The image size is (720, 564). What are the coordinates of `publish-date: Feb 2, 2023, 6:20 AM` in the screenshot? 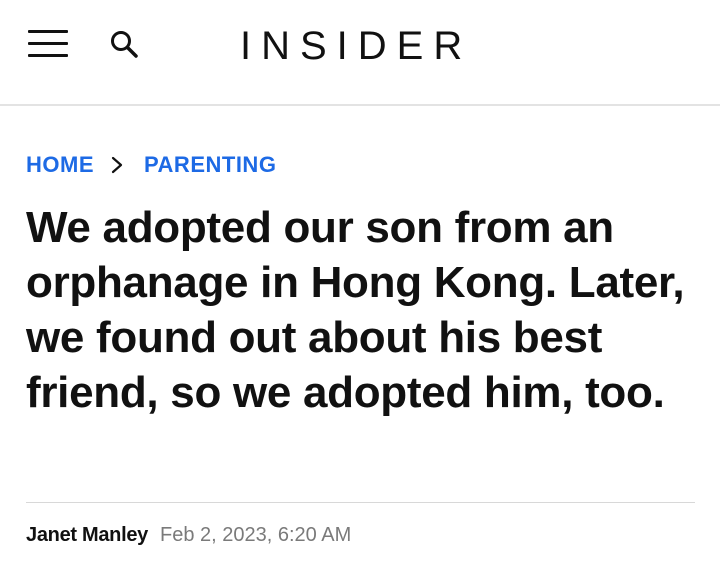 It's located at (256, 535).